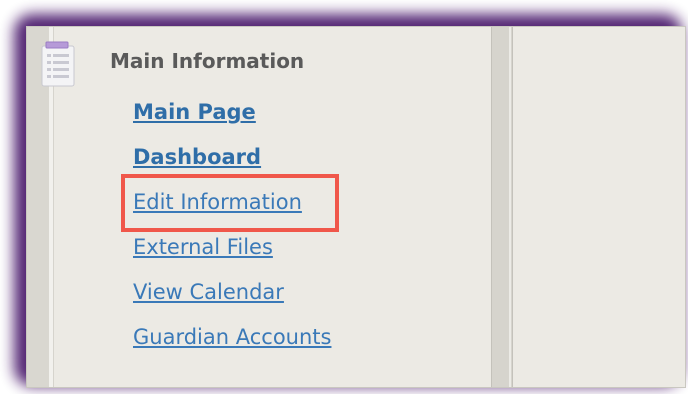 The height and width of the screenshot is (394, 688). I want to click on section-title: Main Information, so click(207, 61).